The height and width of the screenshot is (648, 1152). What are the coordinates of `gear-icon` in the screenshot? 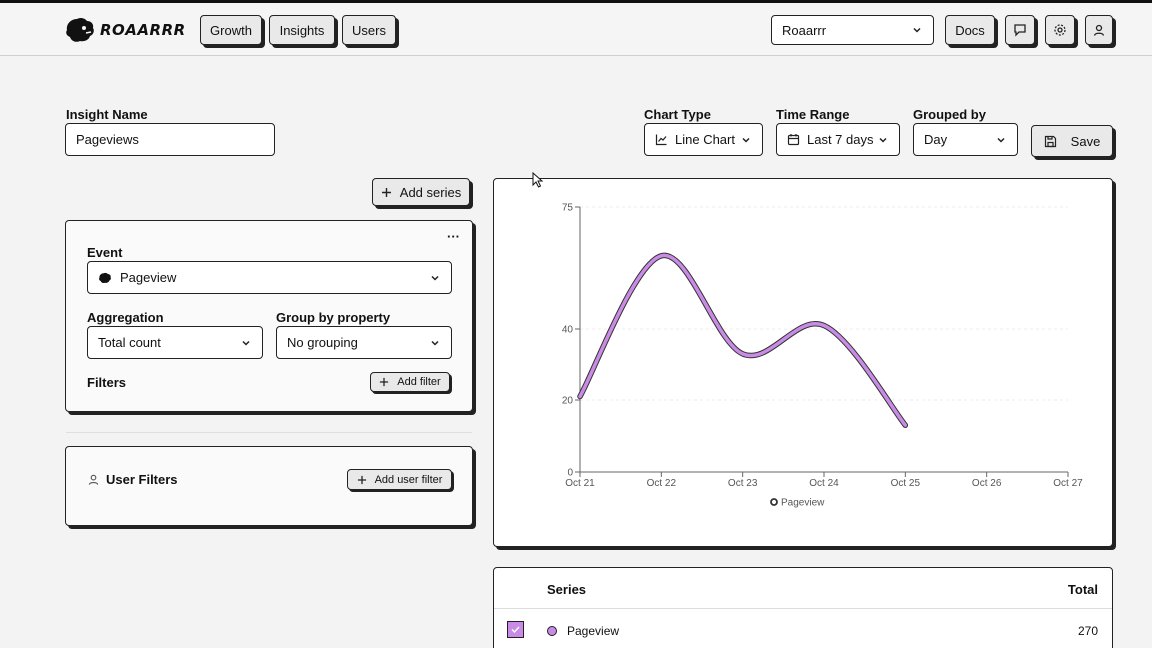 It's located at (1060, 30).